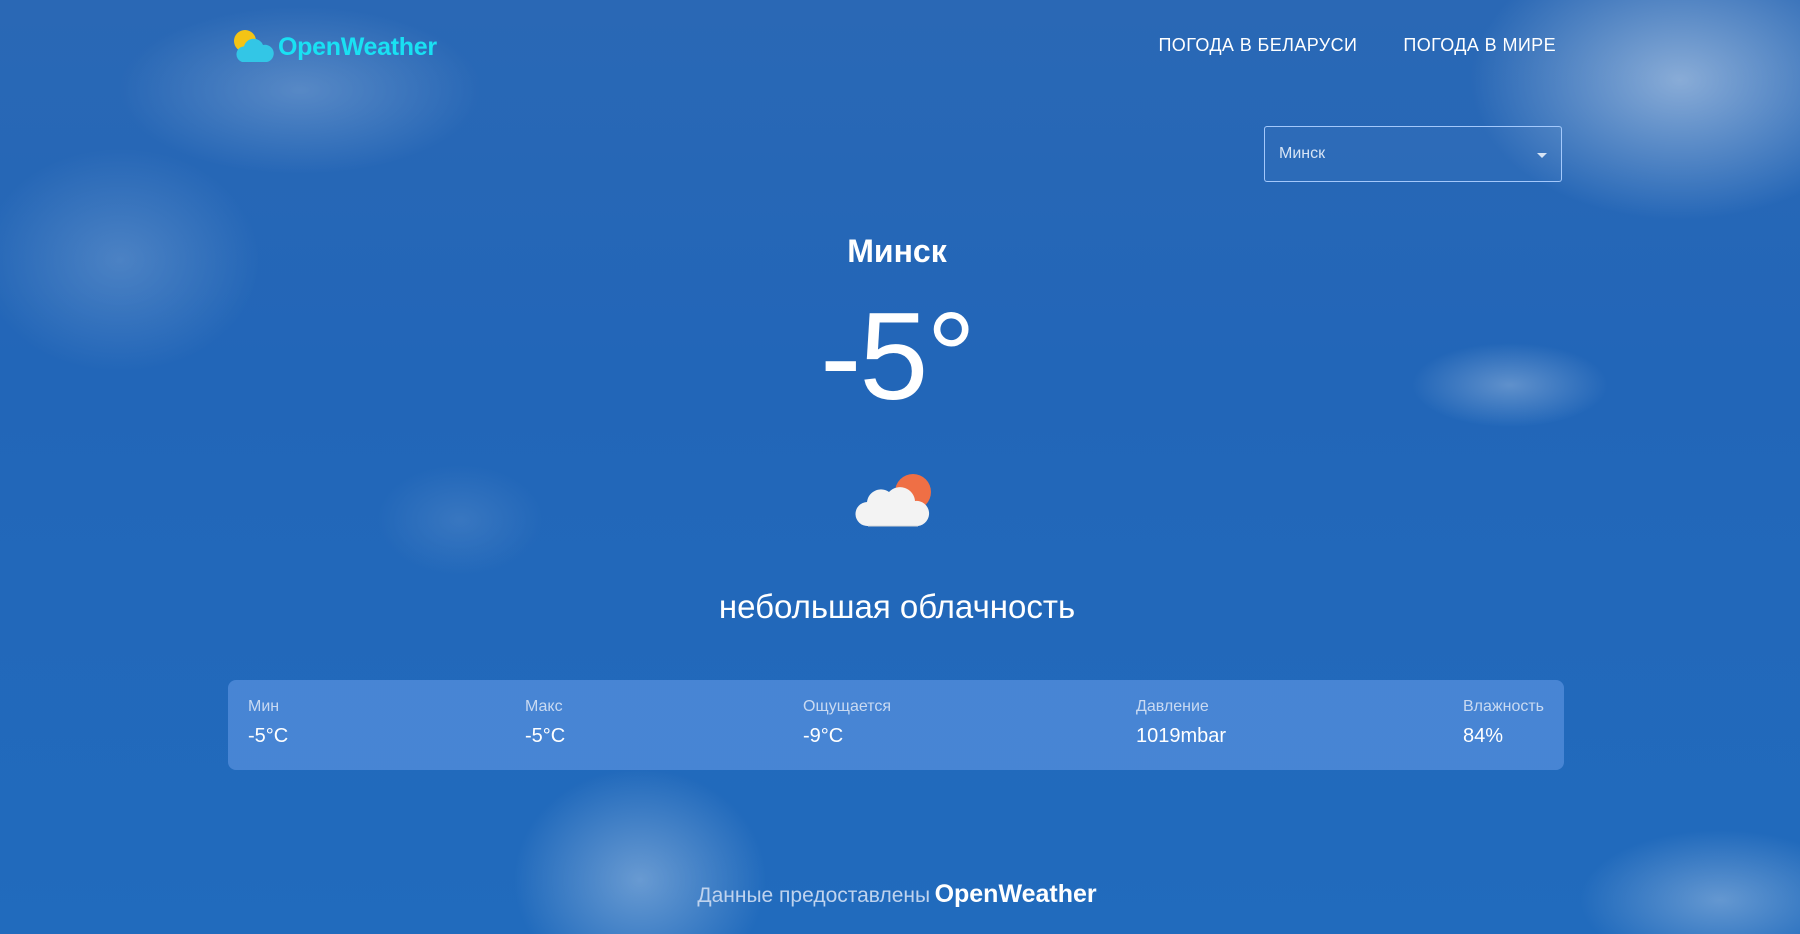 This screenshot has height=934, width=1800. I want to click on stat-feels-like: Ощущается -9°C, so click(847, 723).